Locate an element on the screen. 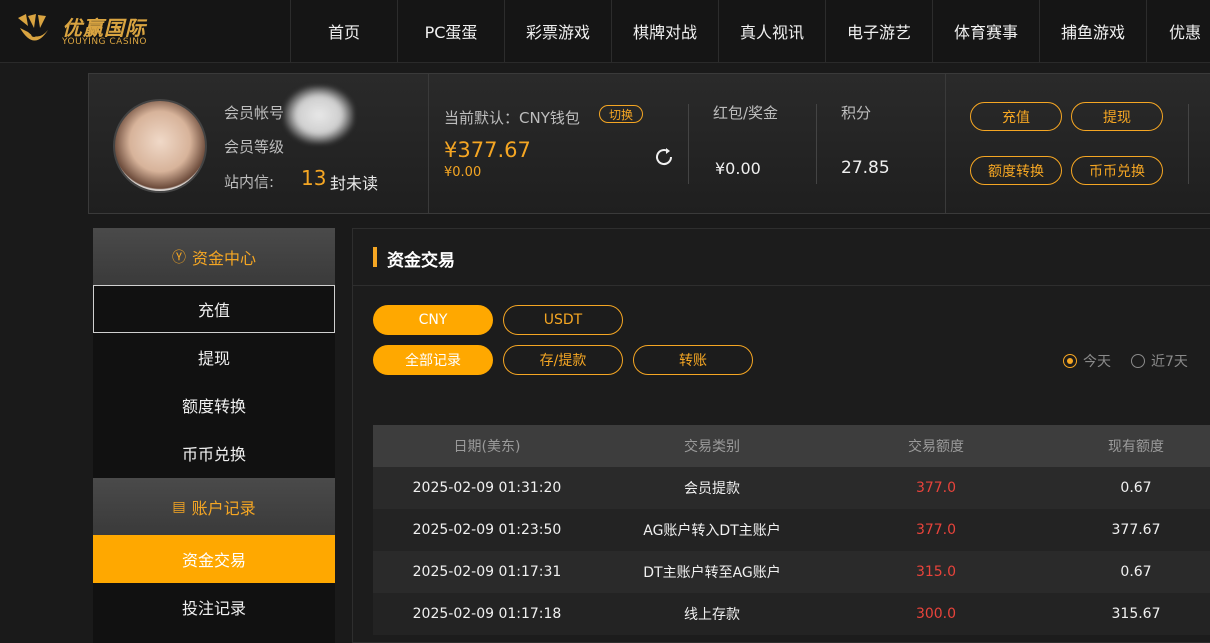 This screenshot has width=1210, height=643. page-title: 资金交易 is located at coordinates (421, 261).